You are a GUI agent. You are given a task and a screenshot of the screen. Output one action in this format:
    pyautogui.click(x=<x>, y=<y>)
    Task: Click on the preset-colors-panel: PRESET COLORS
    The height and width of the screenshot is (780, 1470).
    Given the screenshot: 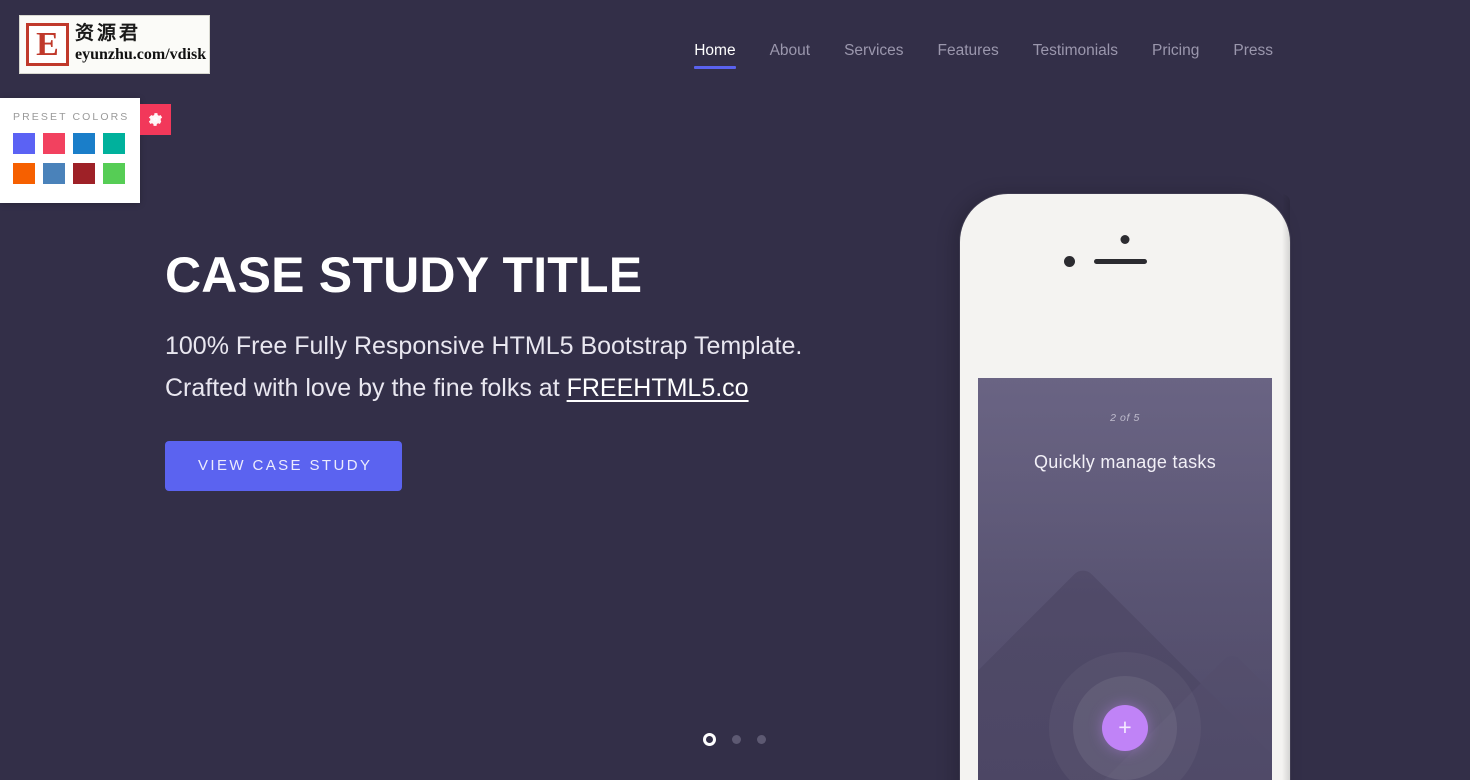 What is the action you would take?
    pyautogui.click(x=70, y=150)
    